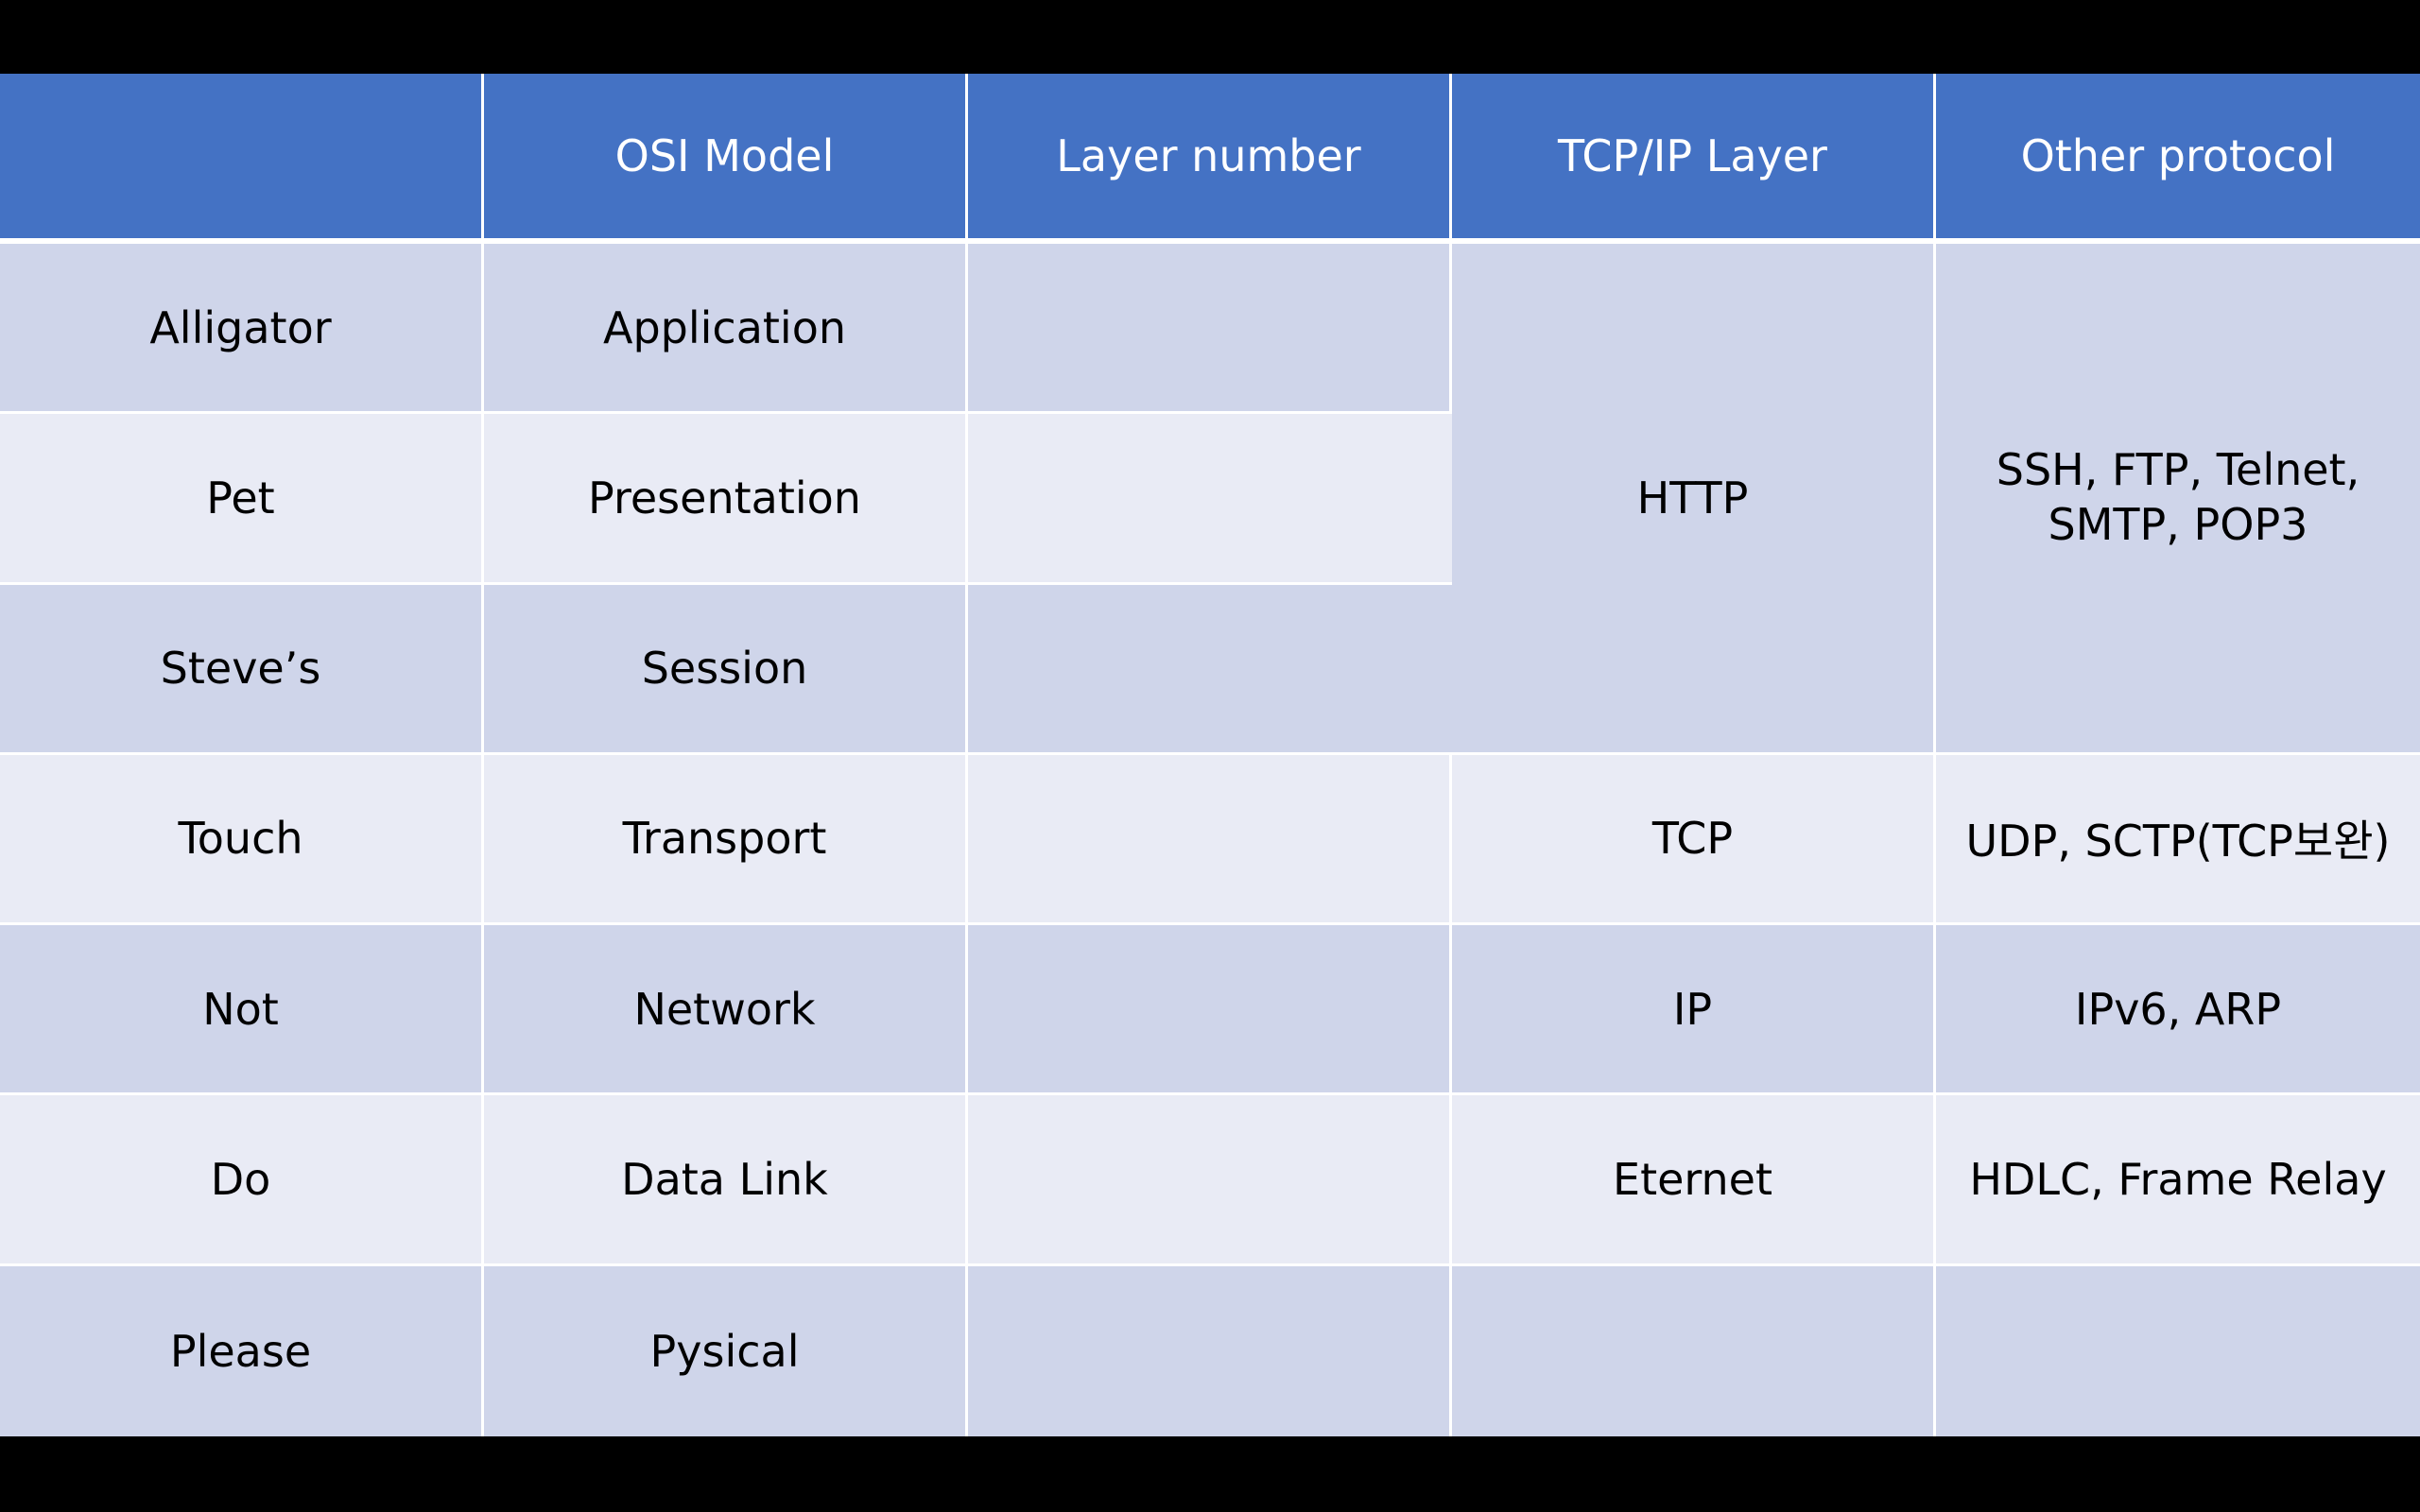  I want to click on other-protocol-line-2: SMTP, POP3, so click(2178, 524).